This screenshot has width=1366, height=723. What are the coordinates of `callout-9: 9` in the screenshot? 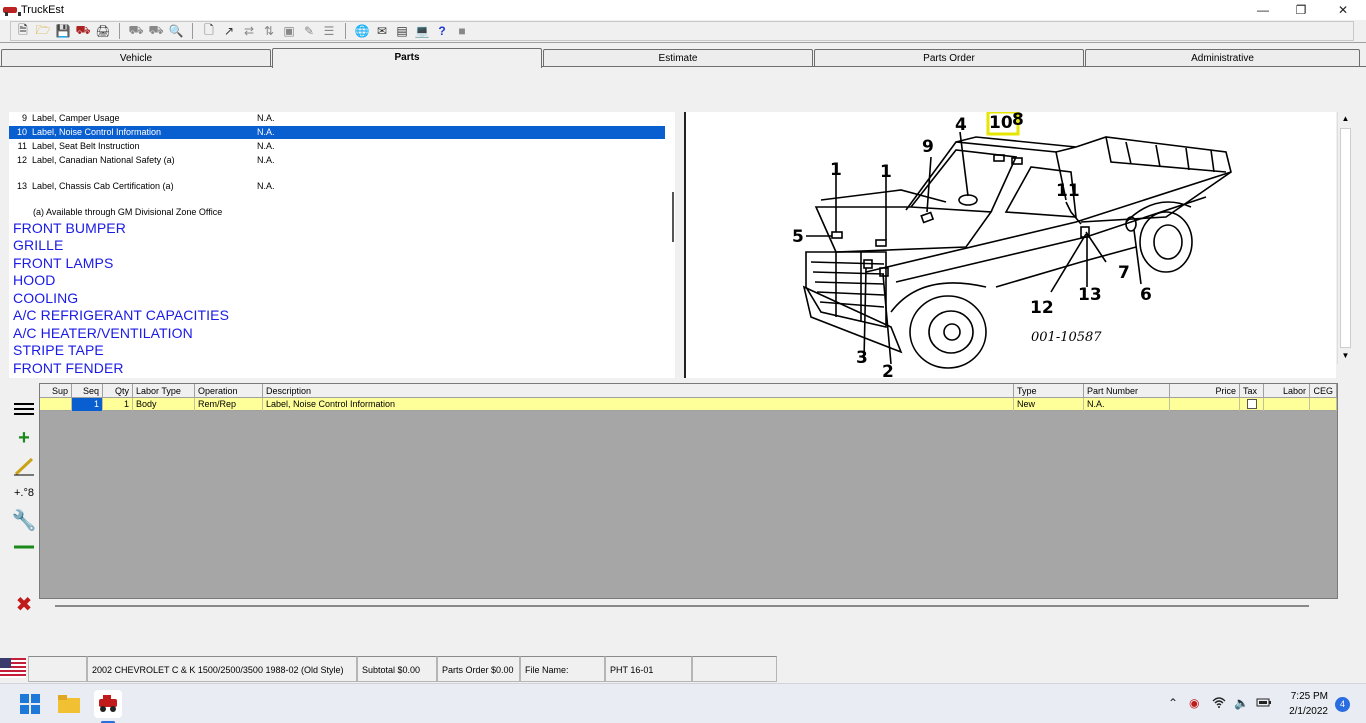 It's located at (928, 147).